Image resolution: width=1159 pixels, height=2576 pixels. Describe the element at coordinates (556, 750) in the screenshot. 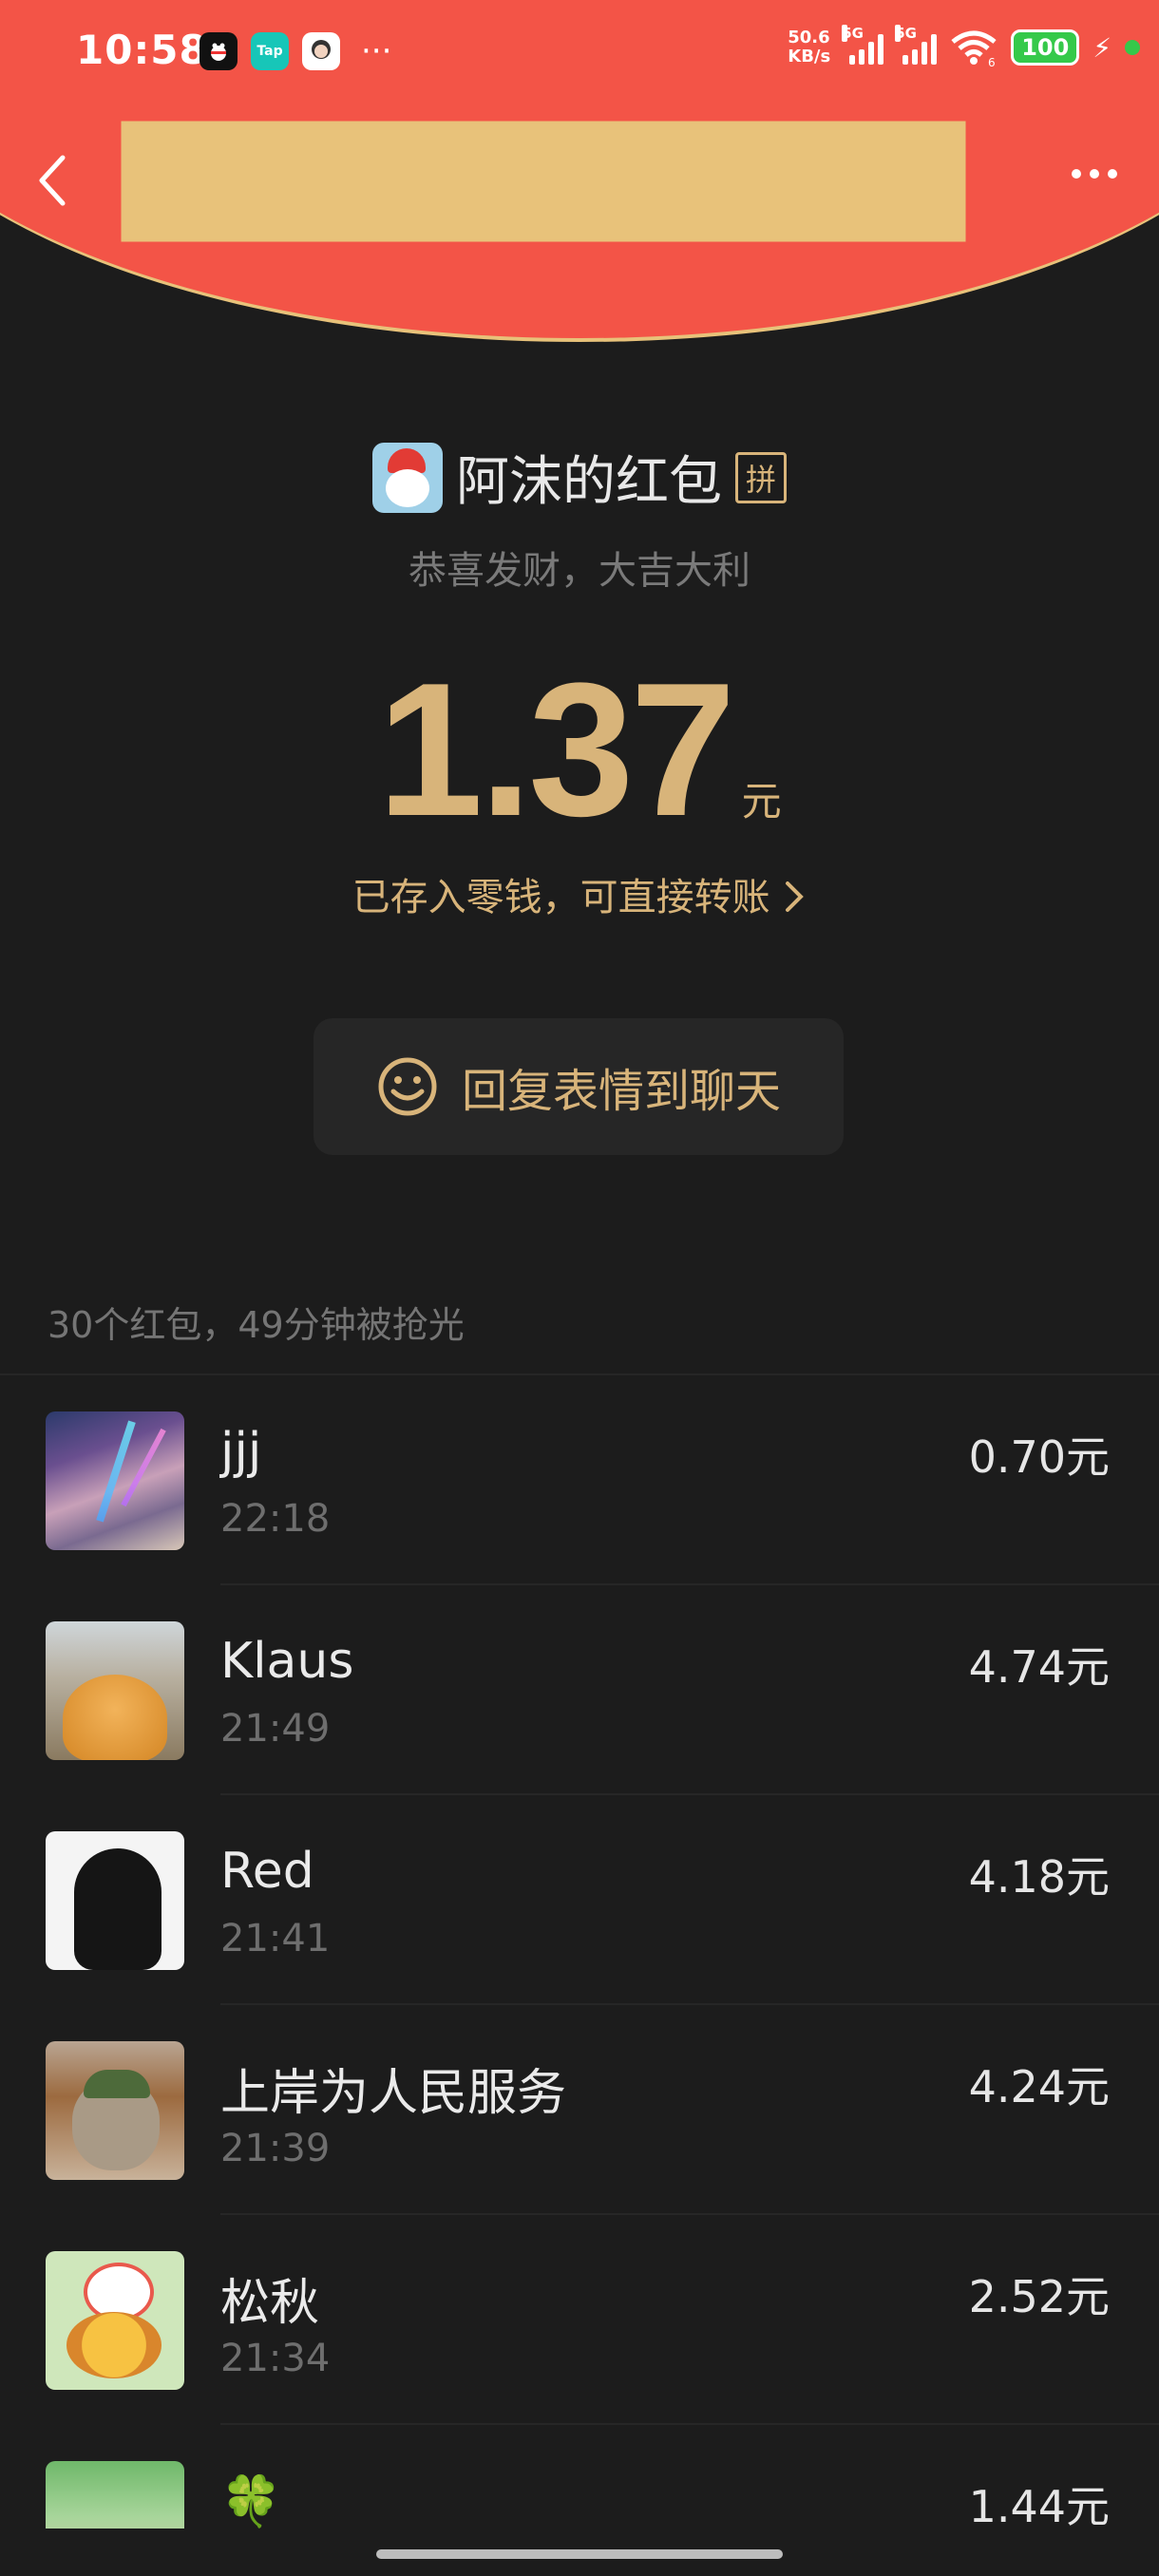

I see `received-amount: 1.37` at that location.